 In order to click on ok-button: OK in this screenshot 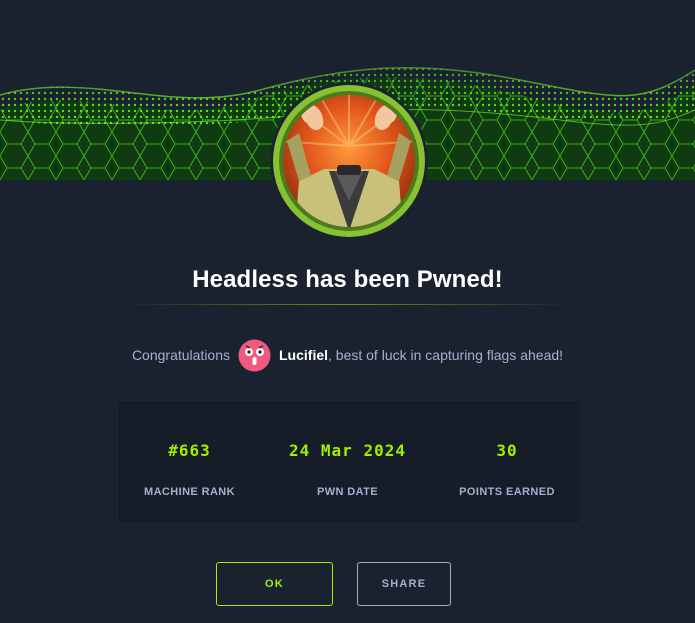, I will do `click(274, 584)`.